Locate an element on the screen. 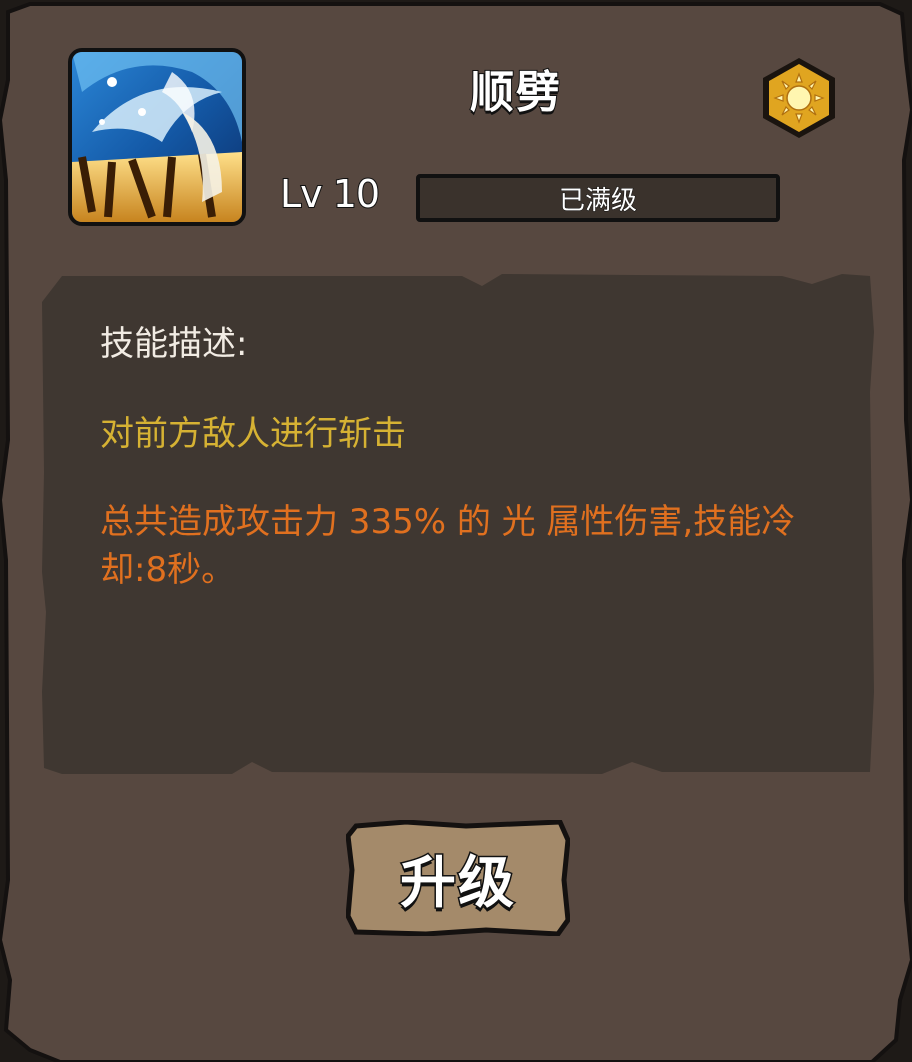 This screenshot has width=912, height=1062. skill-name: 顺劈 is located at coordinates (515, 92).